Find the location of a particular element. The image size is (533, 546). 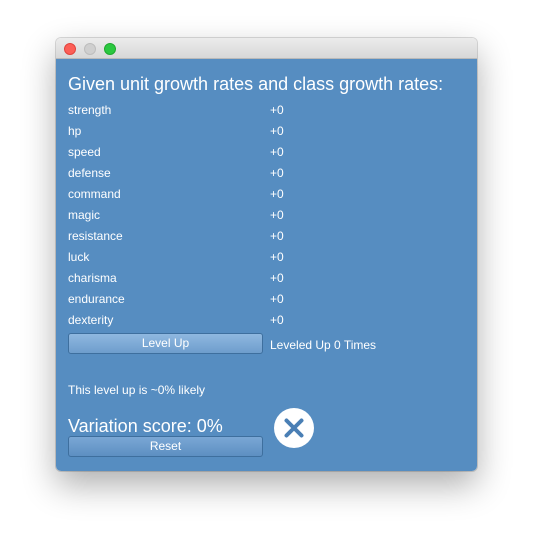

stat-row-resistance: resistance +0 is located at coordinates (218, 237).